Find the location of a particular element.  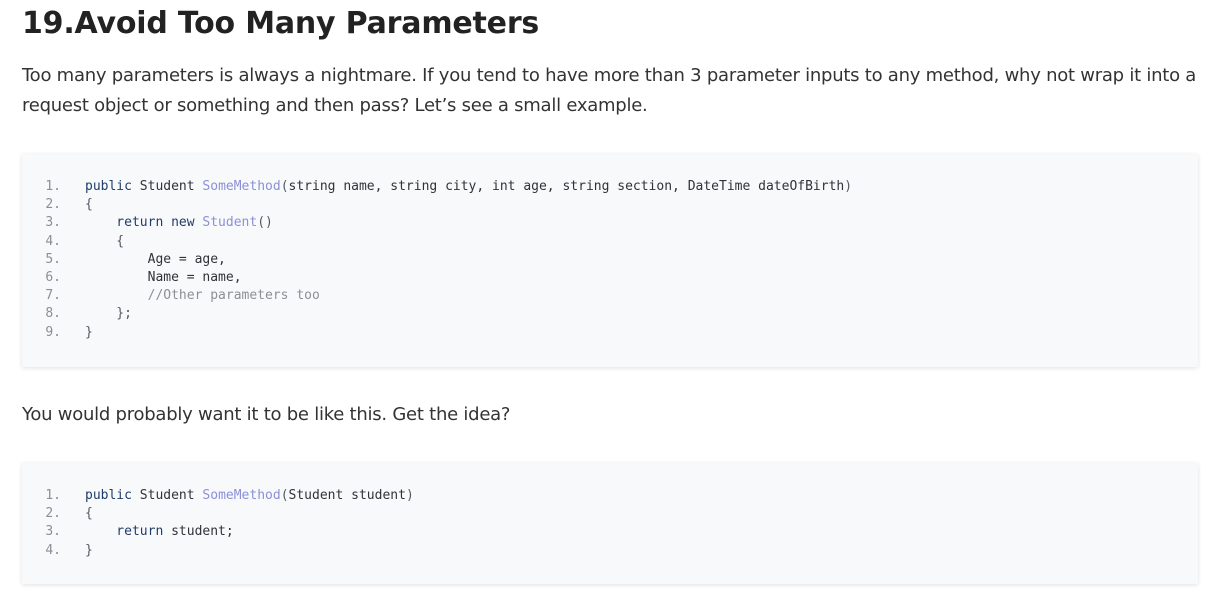

code-text: Name = name, is located at coordinates (163, 278).